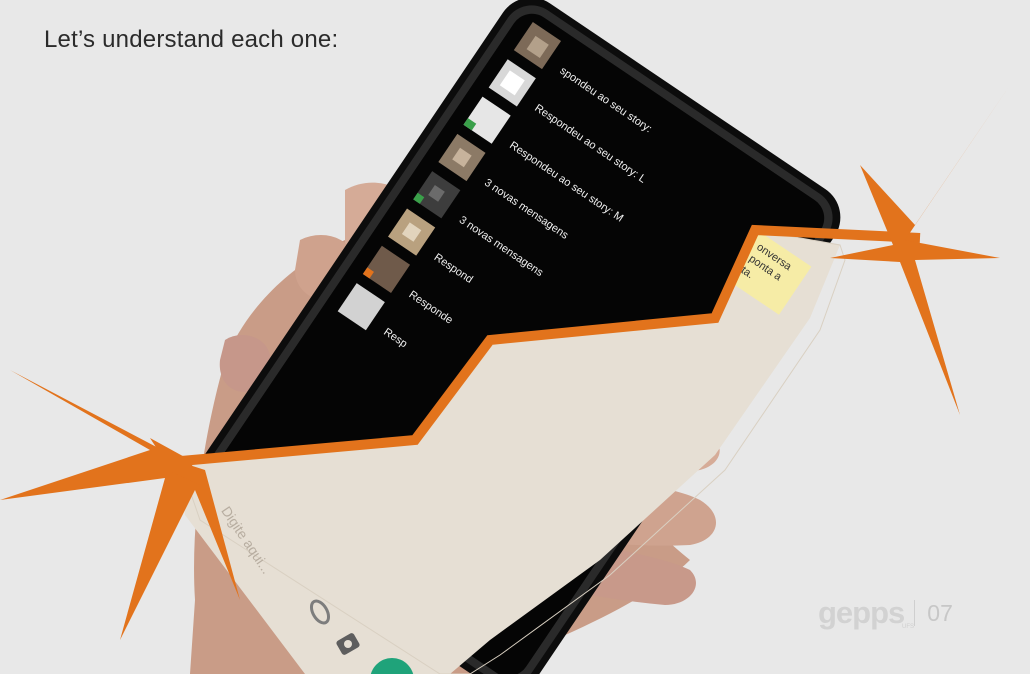 The width and height of the screenshot is (1030, 674). Describe the element at coordinates (908, 627) in the screenshot. I see `gepps-logo-sub: UFS` at that location.